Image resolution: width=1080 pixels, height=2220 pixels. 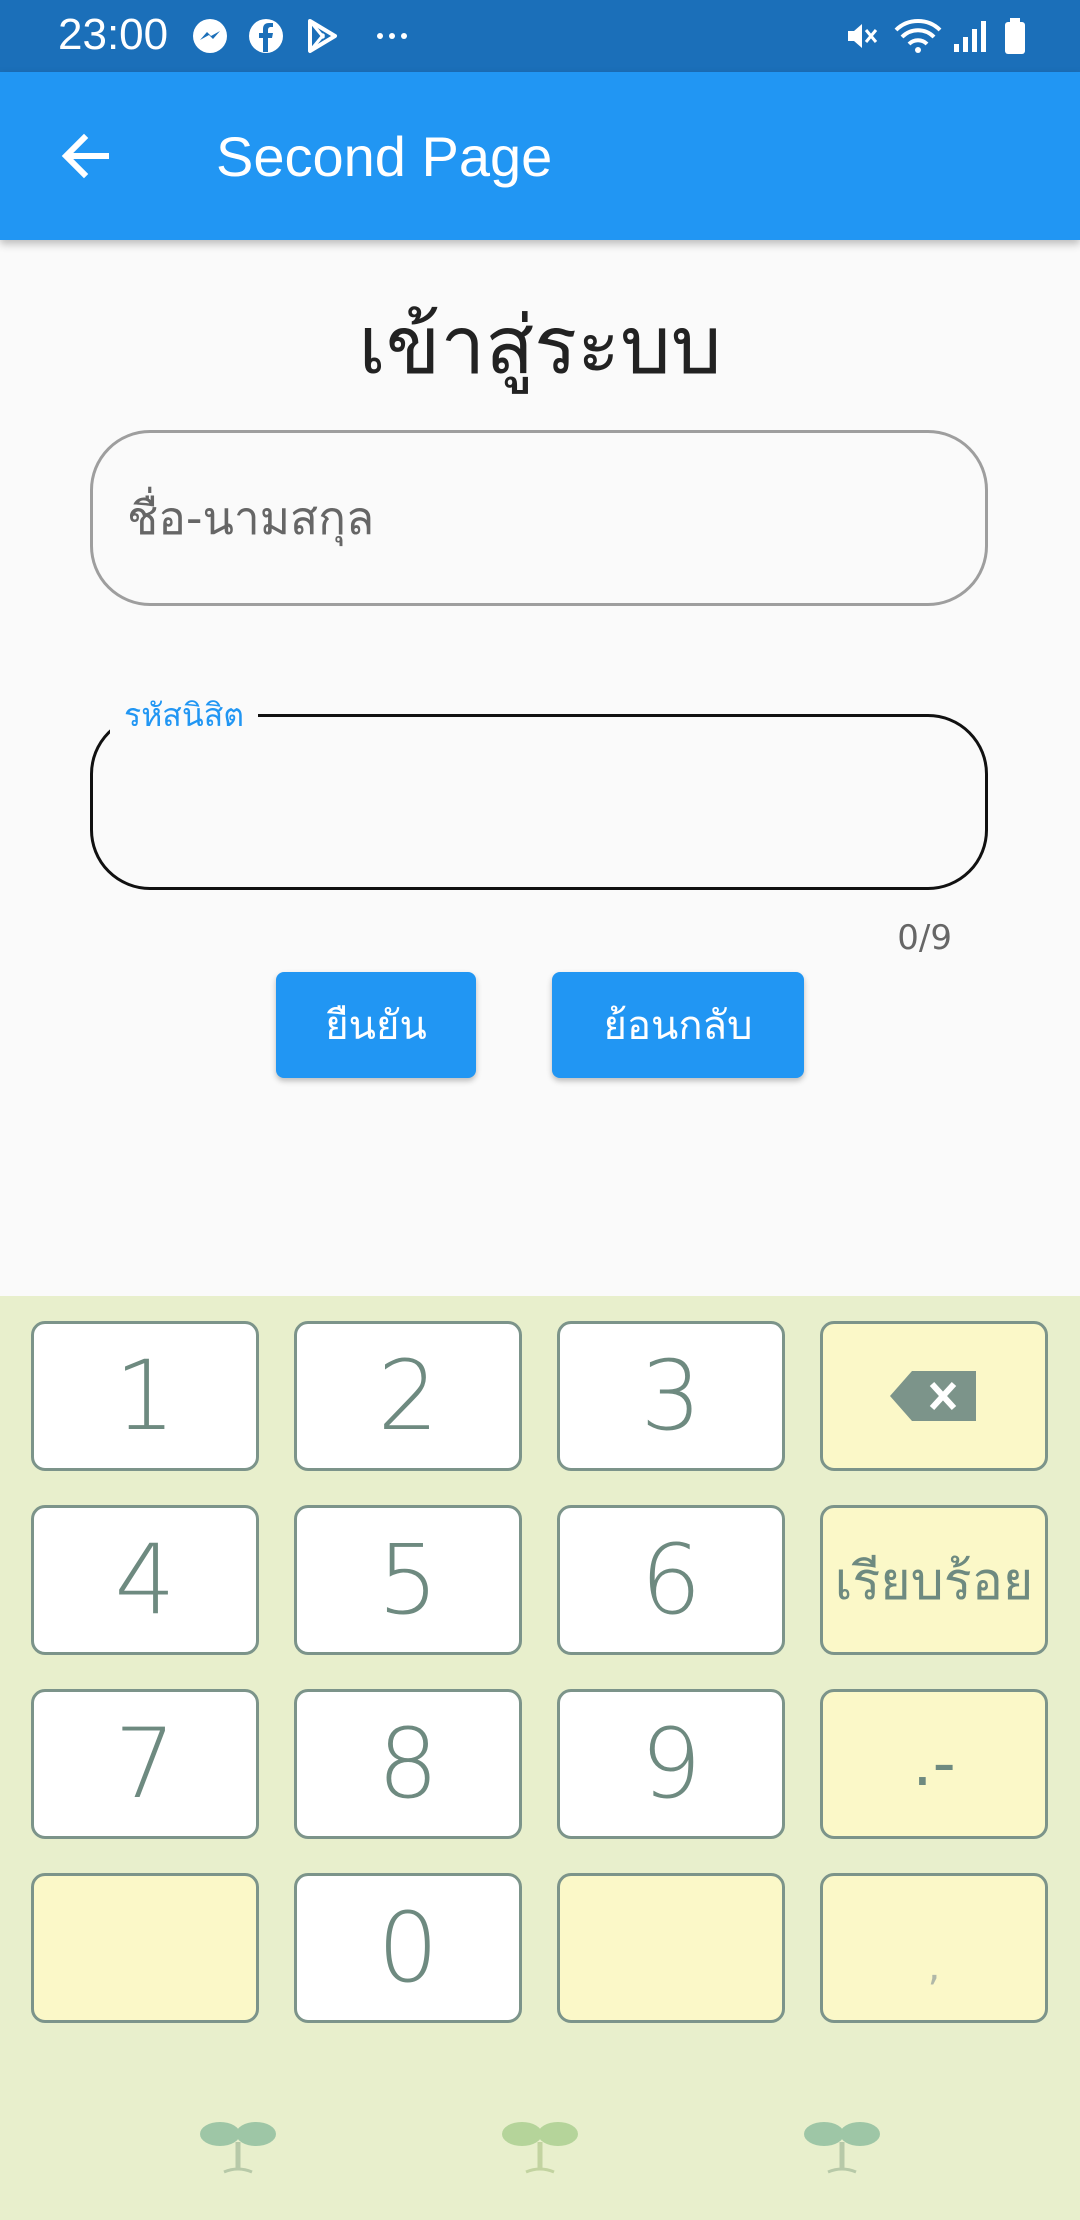 I want to click on back-button: ย้อนกลับ, so click(x=678, y=1025).